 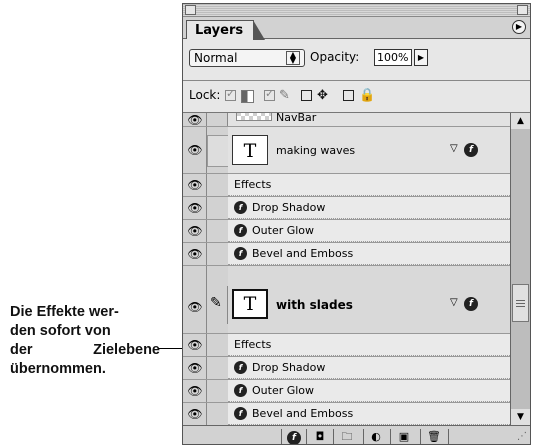 I want to click on scroll-up-icon: ▲, so click(x=520, y=121).